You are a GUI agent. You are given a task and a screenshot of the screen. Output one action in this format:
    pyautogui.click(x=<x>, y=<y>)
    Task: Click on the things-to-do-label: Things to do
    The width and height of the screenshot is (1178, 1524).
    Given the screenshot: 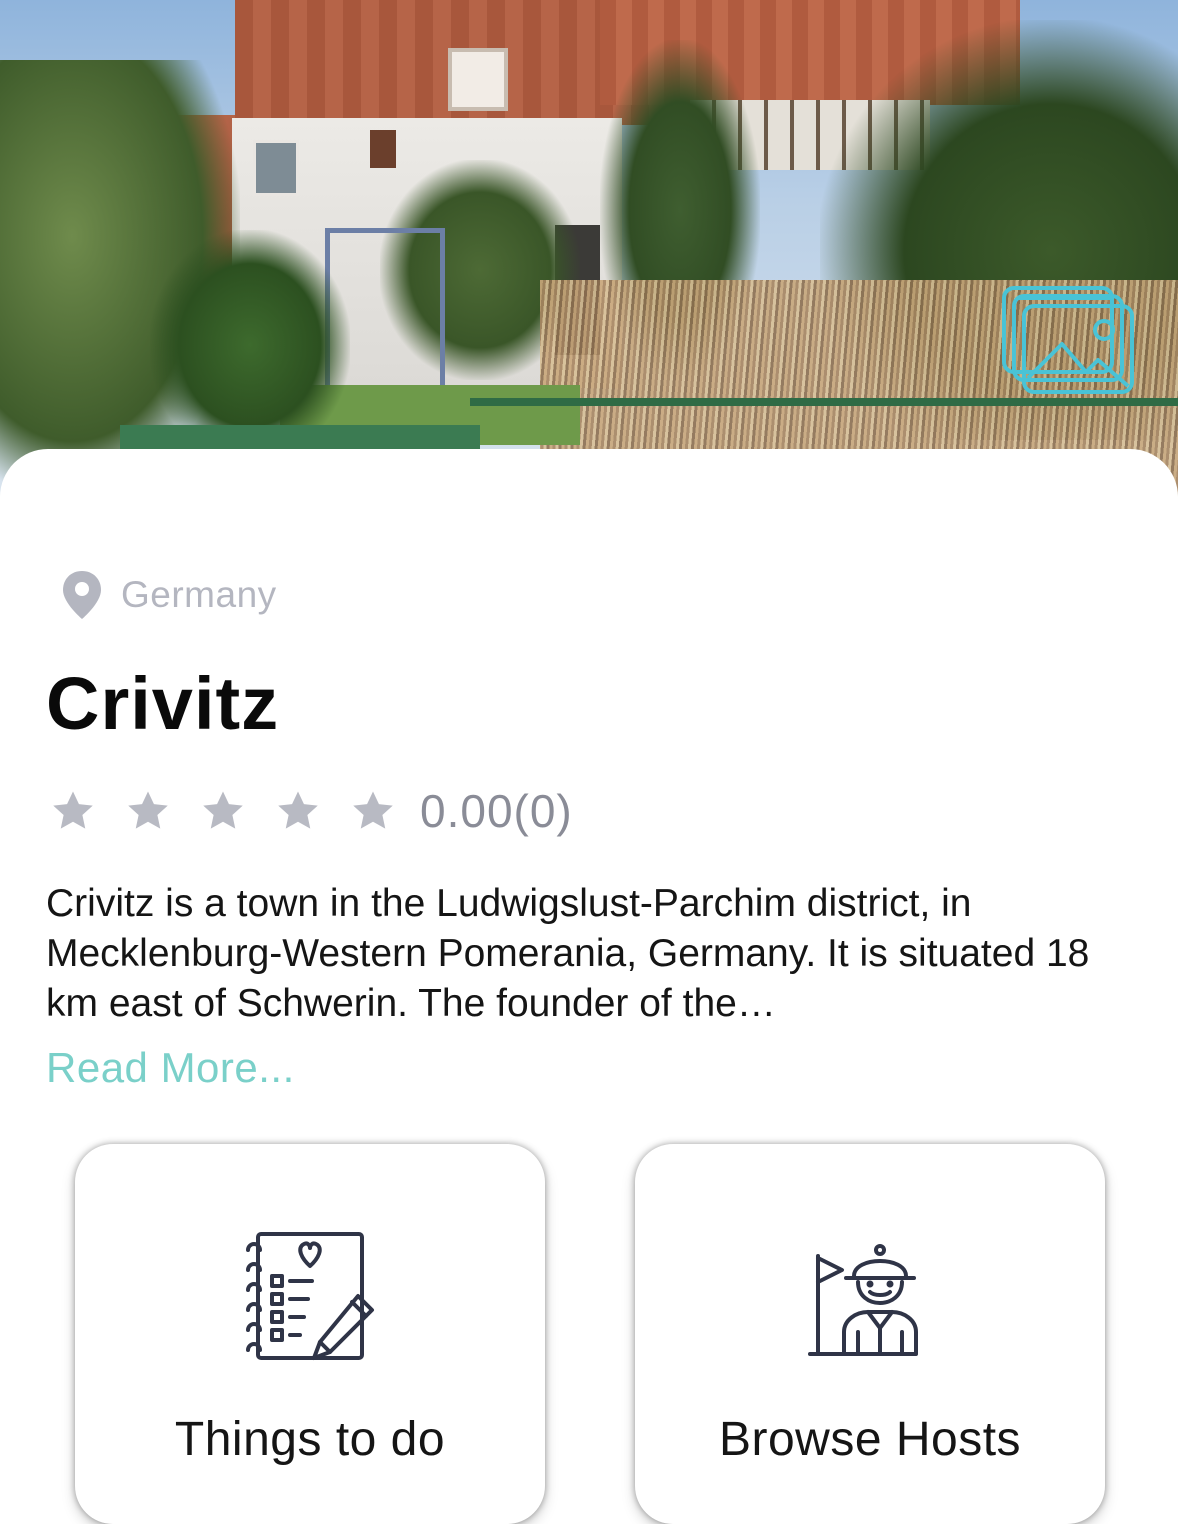 What is the action you would take?
    pyautogui.click(x=310, y=1439)
    